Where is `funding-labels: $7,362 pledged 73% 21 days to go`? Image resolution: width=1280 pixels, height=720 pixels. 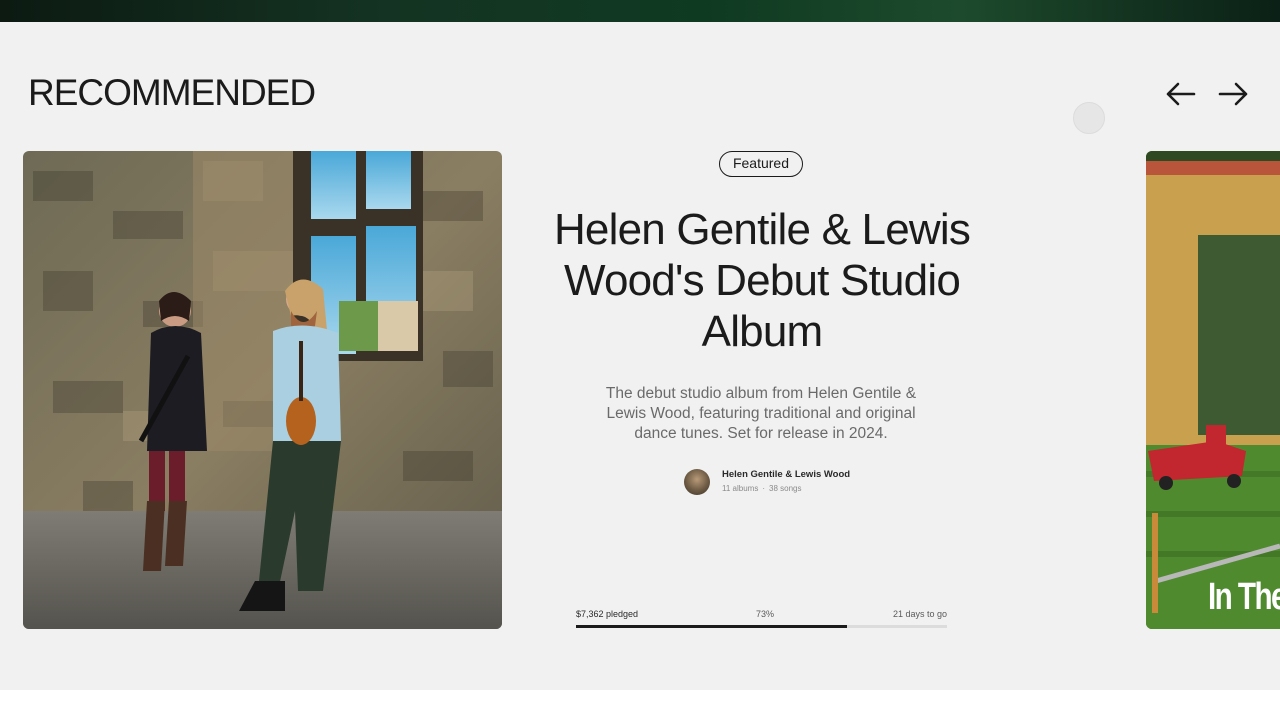
funding-labels: $7,362 pledged 73% 21 days to go is located at coordinates (761, 615).